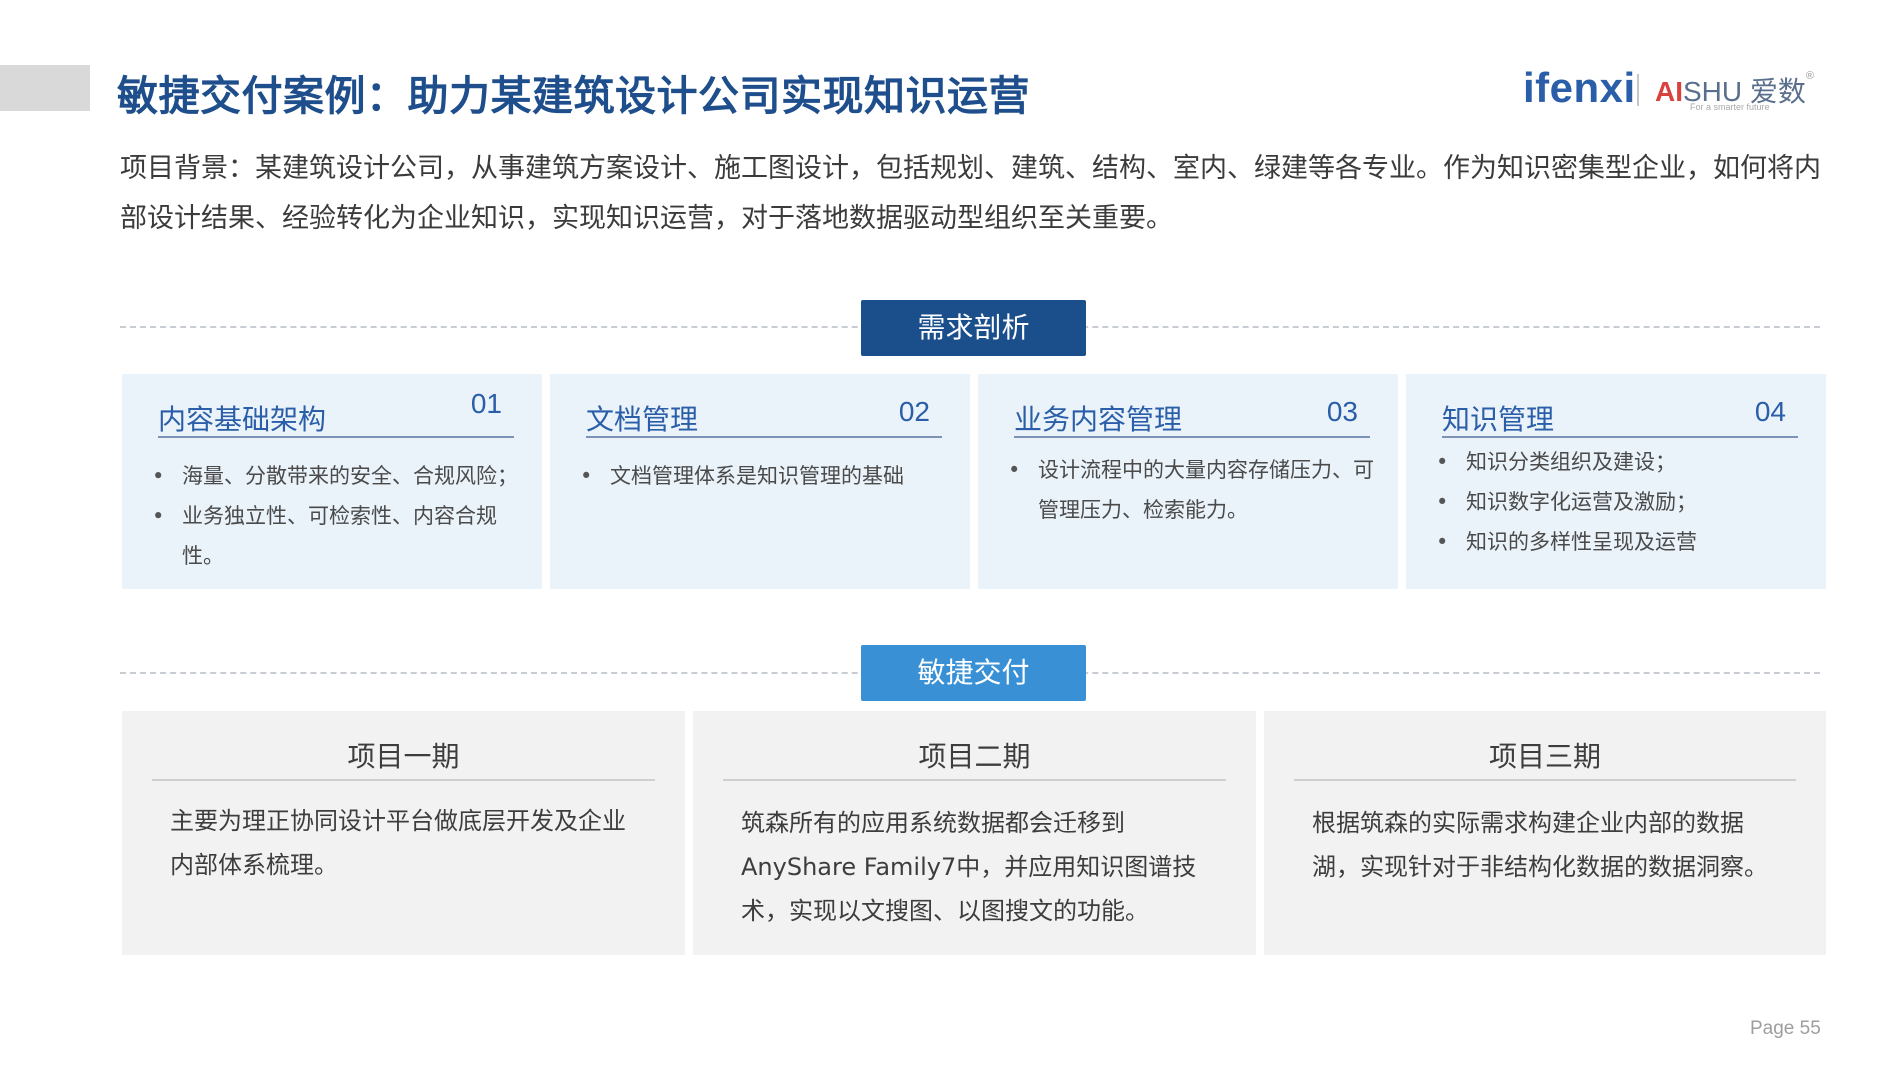 Image resolution: width=1904 pixels, height=1071 pixels. I want to click on need-card-2: 文档管理 02 文档管理体系是知识管理的基础, so click(760, 481).